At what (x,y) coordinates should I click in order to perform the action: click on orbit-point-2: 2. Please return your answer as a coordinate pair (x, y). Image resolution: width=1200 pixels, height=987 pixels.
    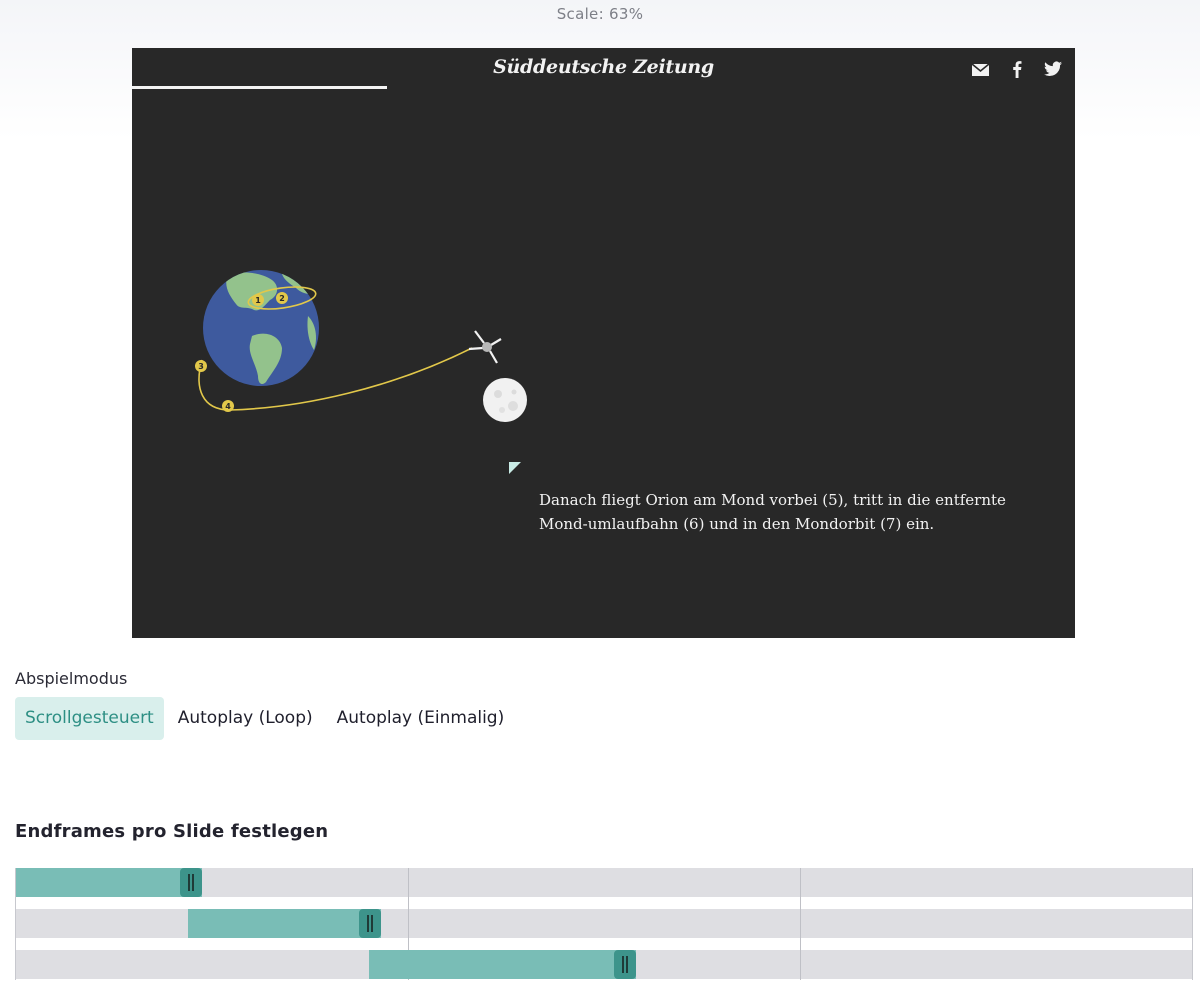
    Looking at the image, I should click on (282, 298).